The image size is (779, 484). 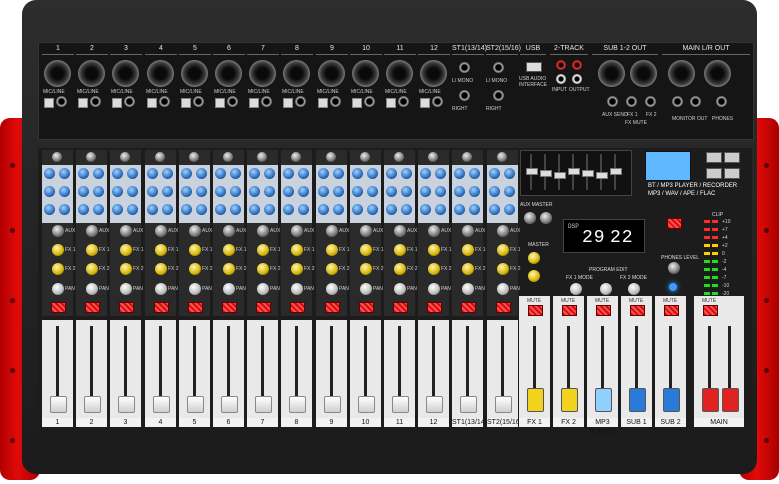 What do you see at coordinates (677, 101) in the screenshot?
I see `monitor-out-l-jack` at bounding box center [677, 101].